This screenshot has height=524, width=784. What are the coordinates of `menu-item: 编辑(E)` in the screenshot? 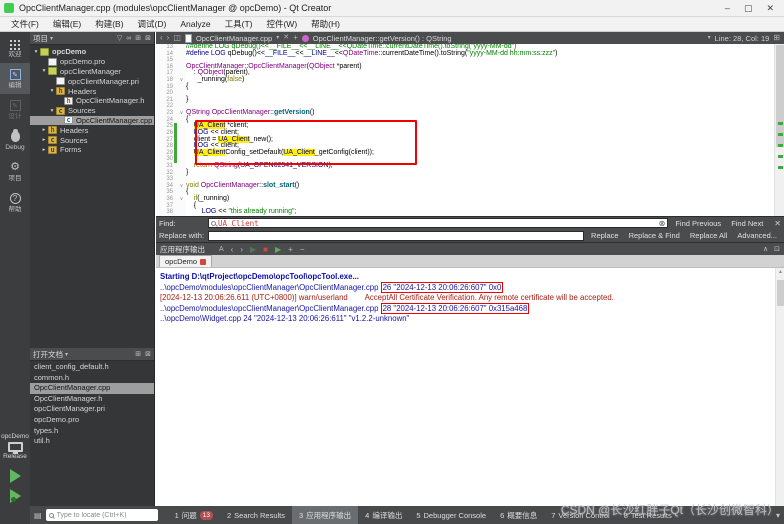 It's located at (67, 24).